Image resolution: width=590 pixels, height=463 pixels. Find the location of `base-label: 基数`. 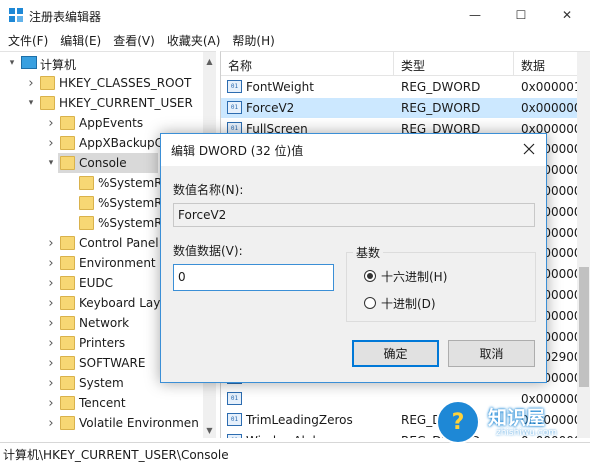

base-label: 基数 is located at coordinates (368, 252).